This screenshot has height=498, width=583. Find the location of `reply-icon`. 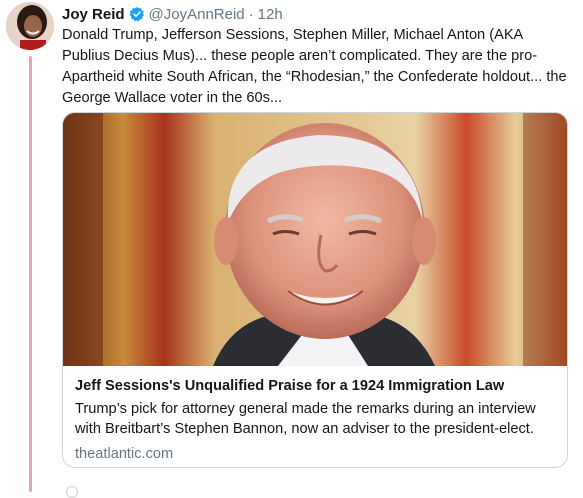

reply-icon is located at coordinates (72, 492).